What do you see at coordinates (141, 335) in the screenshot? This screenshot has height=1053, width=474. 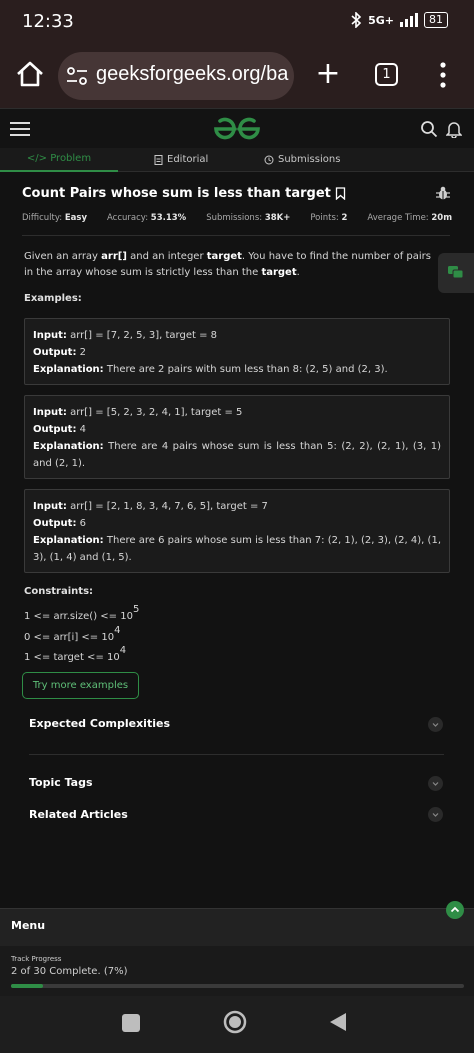 I see `input-value: arr[] = [7, 2, 5, 3], target = 8` at bounding box center [141, 335].